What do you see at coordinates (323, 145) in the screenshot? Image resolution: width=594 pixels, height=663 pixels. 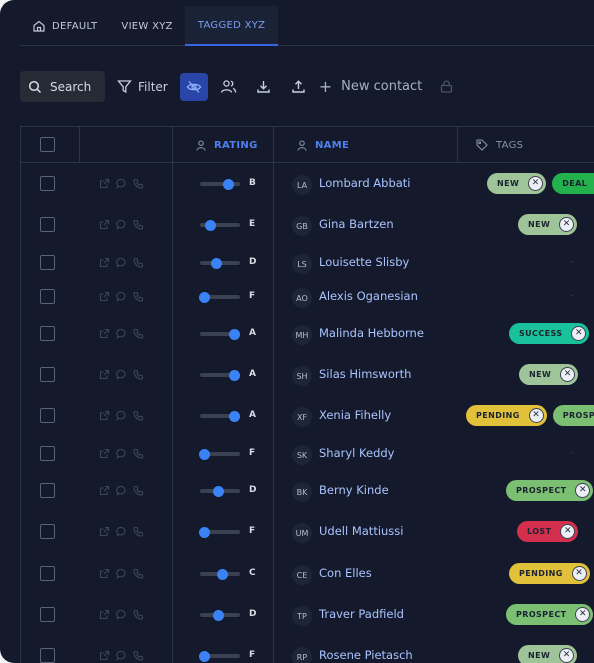 I see `name-column-header: NAME` at bounding box center [323, 145].